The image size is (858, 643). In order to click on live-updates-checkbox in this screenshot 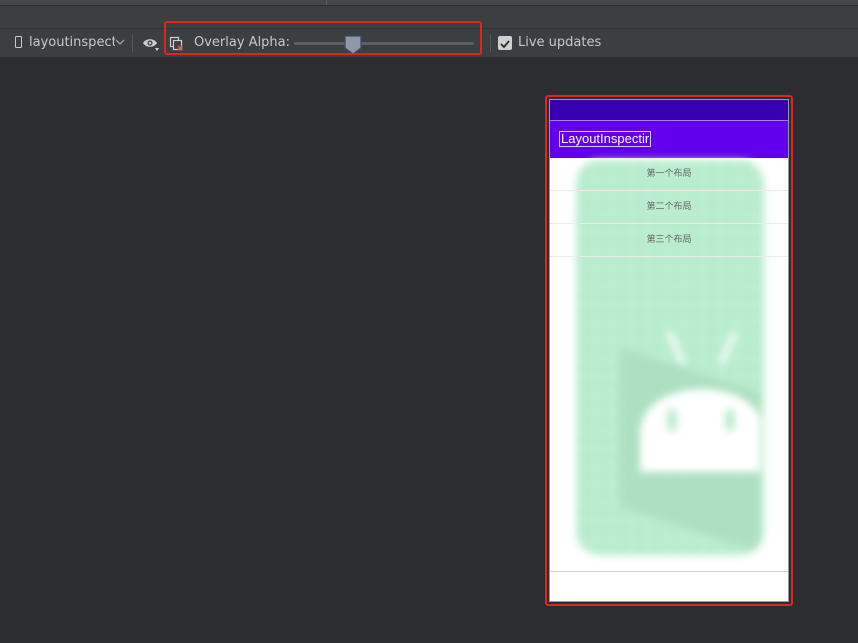, I will do `click(505, 43)`.